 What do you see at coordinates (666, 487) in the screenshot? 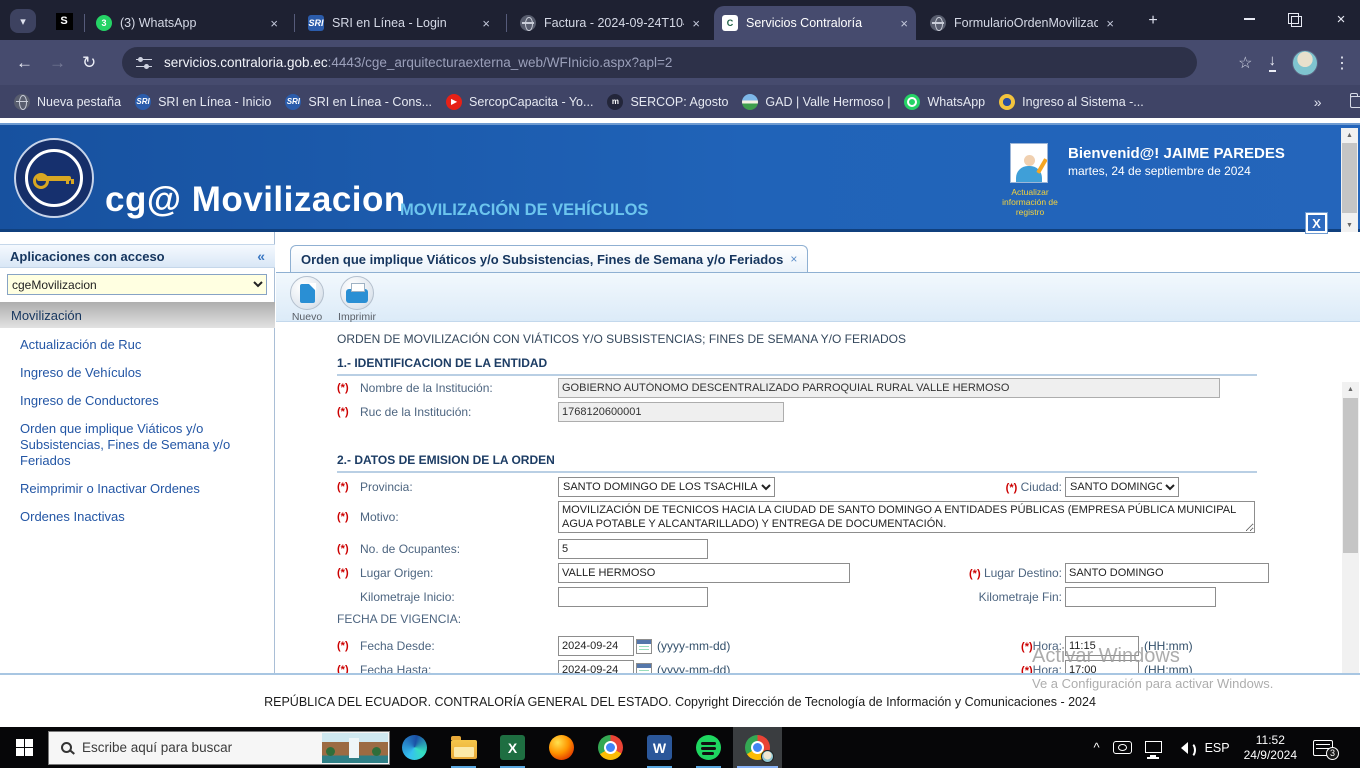
I see `provincia-select: SANTO DOMINGO DE LOS TSACHILAS` at bounding box center [666, 487].